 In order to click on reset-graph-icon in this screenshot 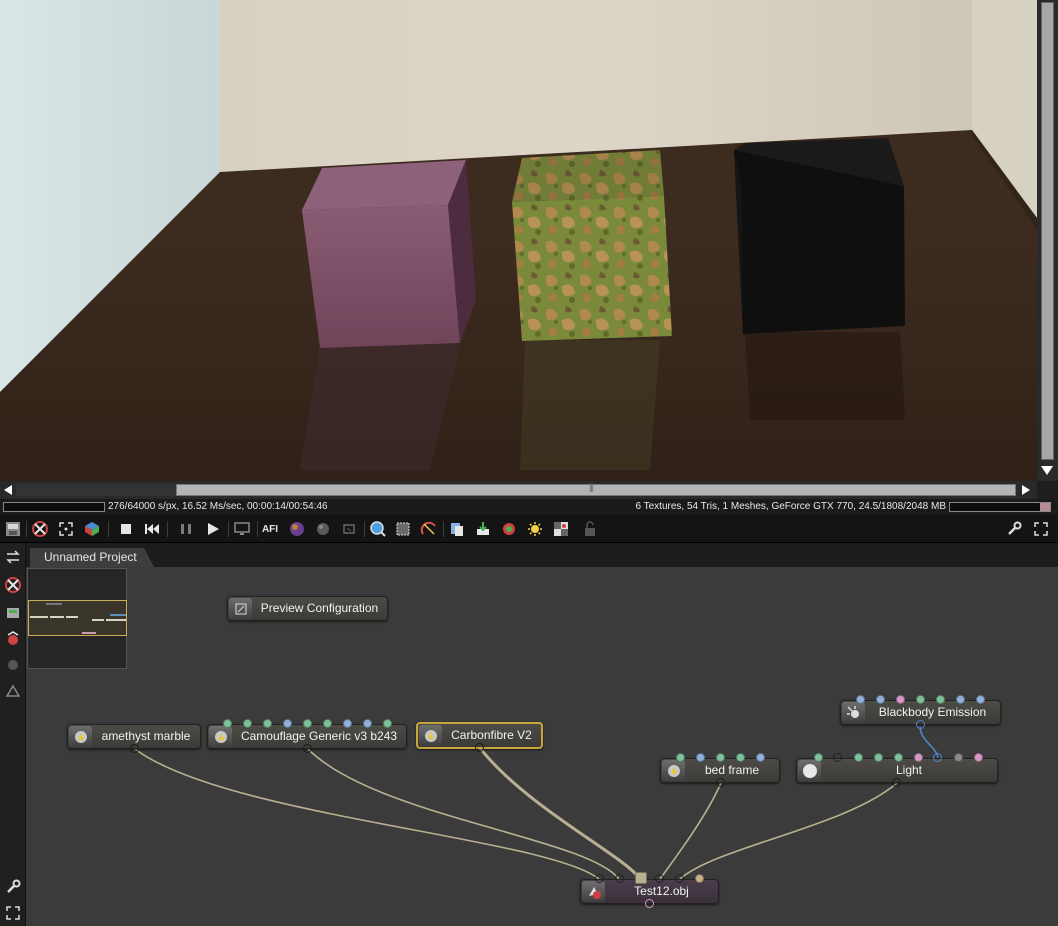, I will do `click(13, 585)`.